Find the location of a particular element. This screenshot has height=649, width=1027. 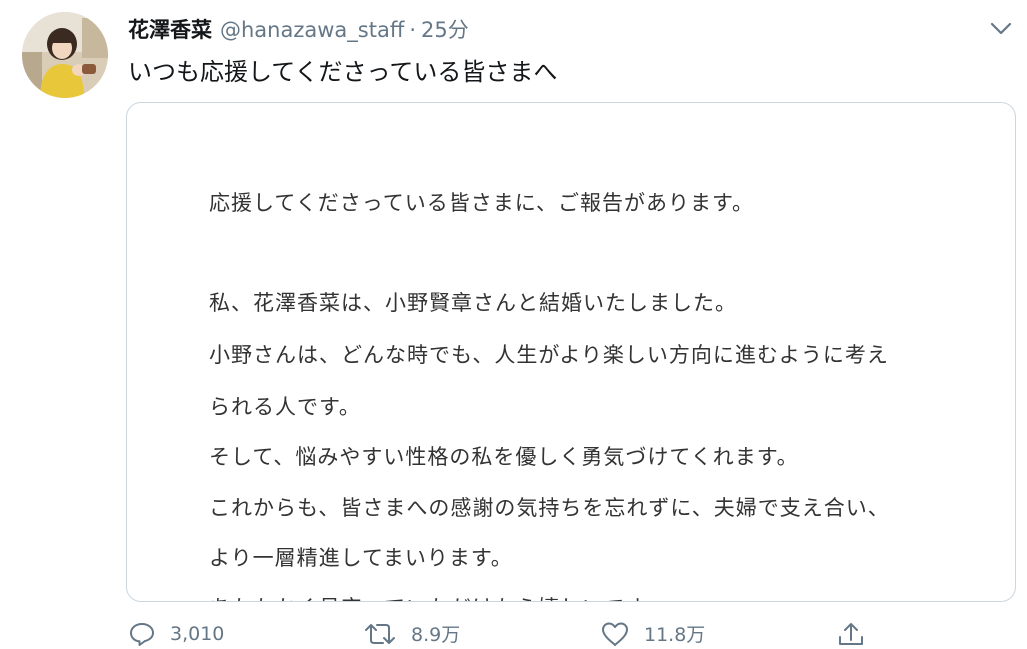

image-line: あたたかく見守っていただけたら嬉しいです。 is located at coordinates (438, 596).